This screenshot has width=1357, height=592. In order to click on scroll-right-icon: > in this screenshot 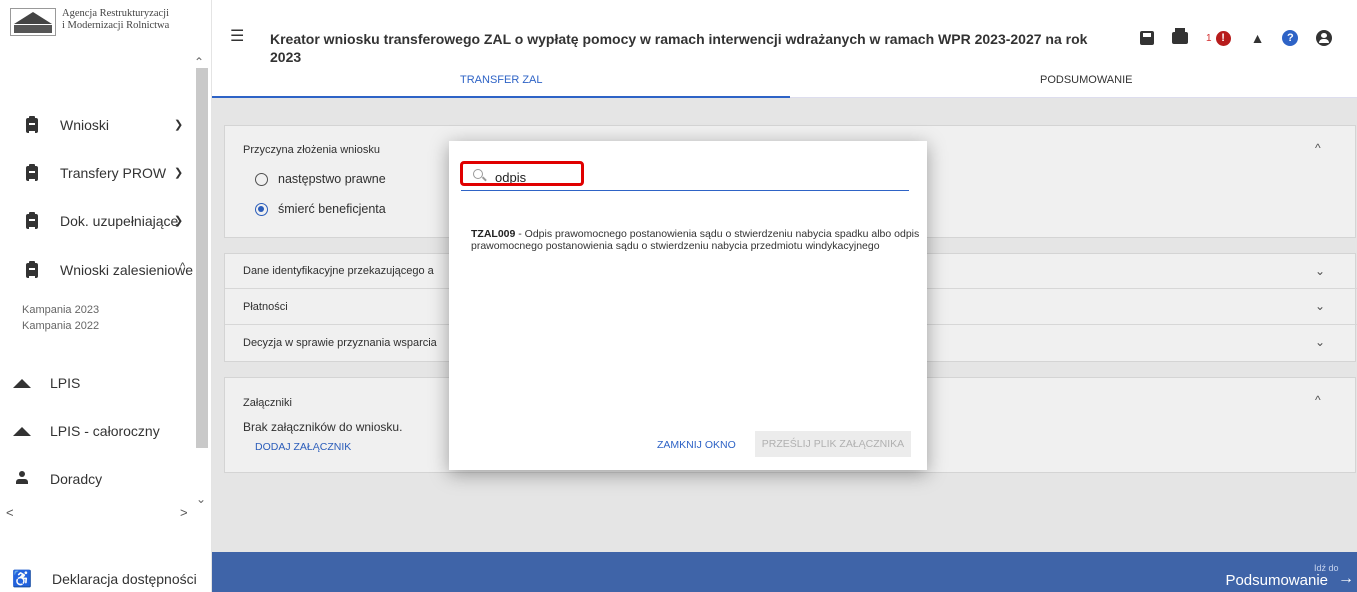, I will do `click(184, 512)`.